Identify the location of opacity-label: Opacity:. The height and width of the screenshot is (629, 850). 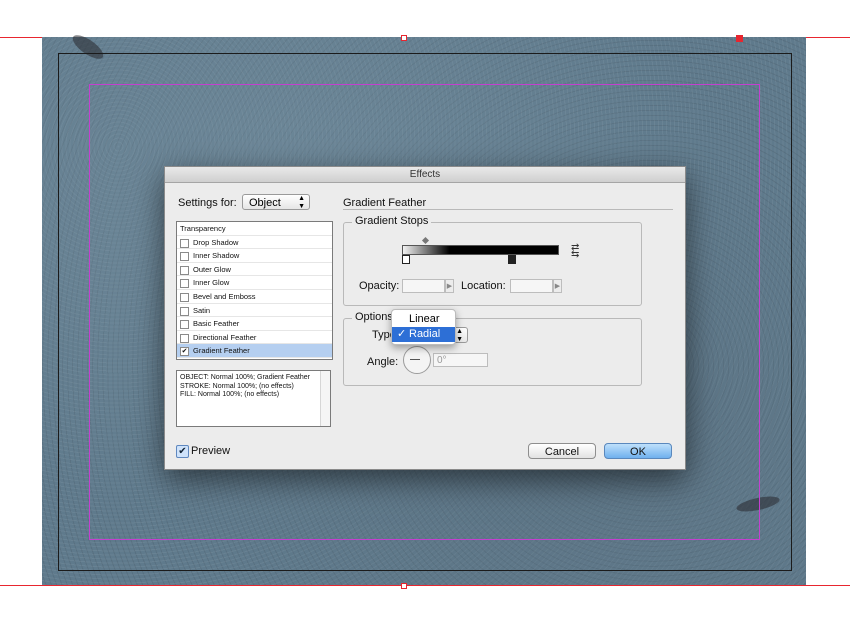
(379, 286).